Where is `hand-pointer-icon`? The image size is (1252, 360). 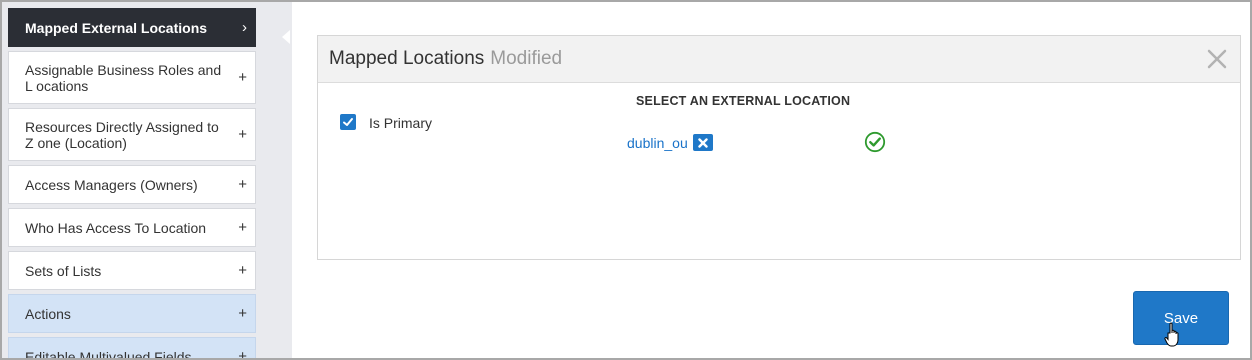 hand-pointer-icon is located at coordinates (1171, 334).